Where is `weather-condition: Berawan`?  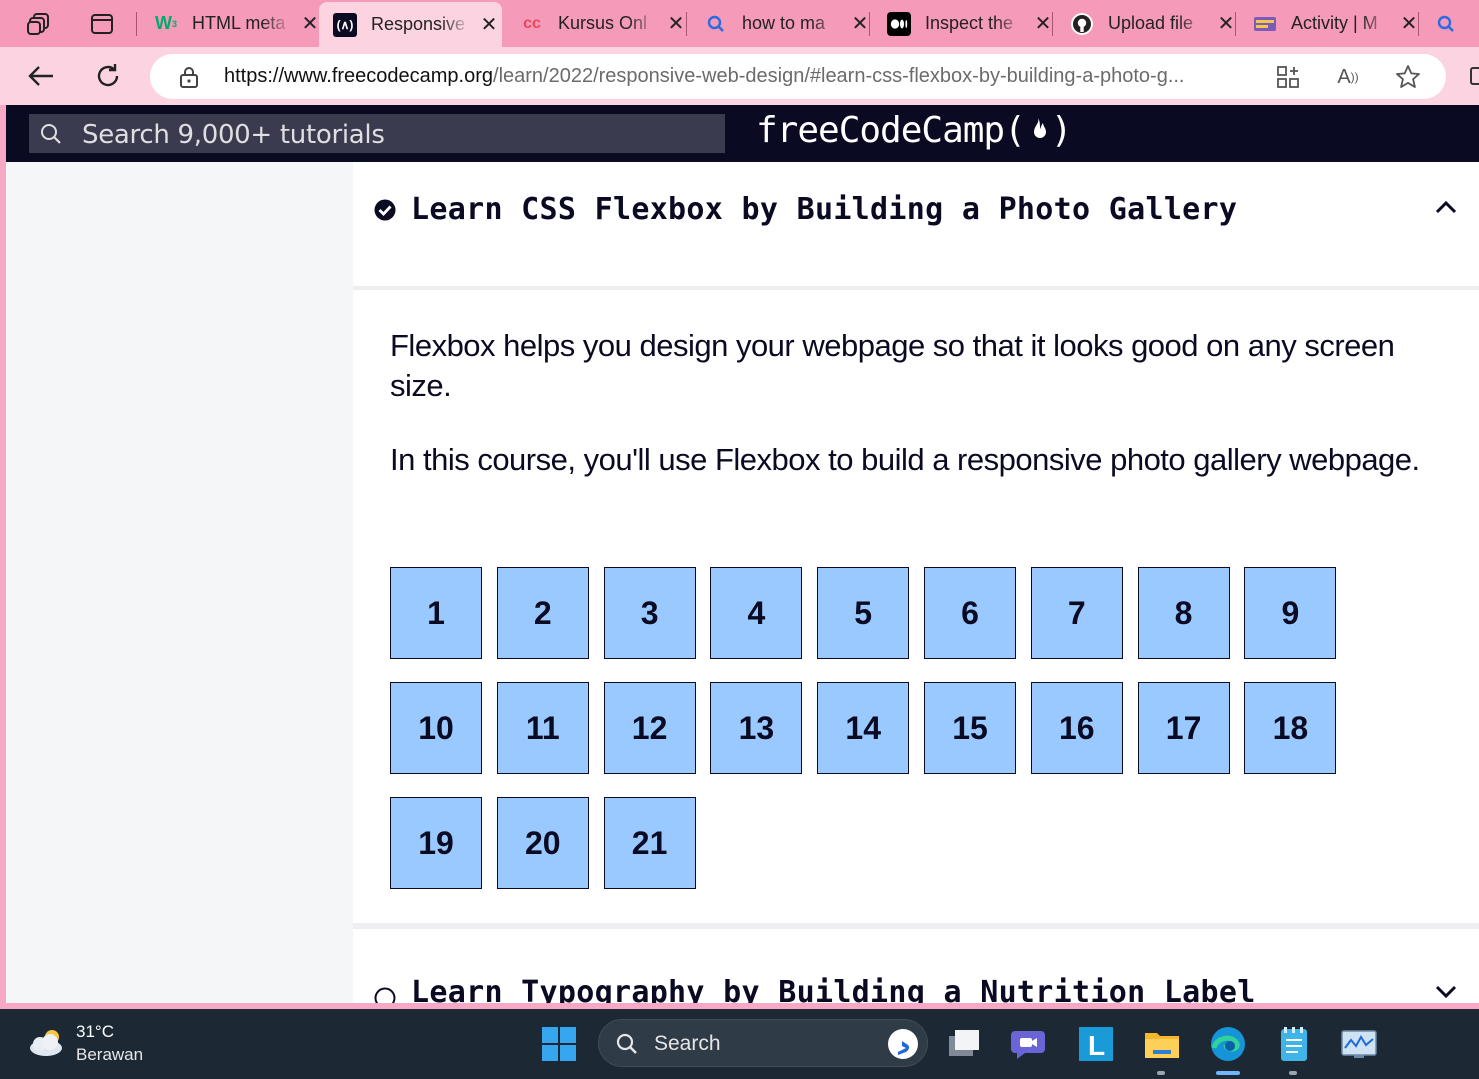 weather-condition: Berawan is located at coordinates (110, 1054).